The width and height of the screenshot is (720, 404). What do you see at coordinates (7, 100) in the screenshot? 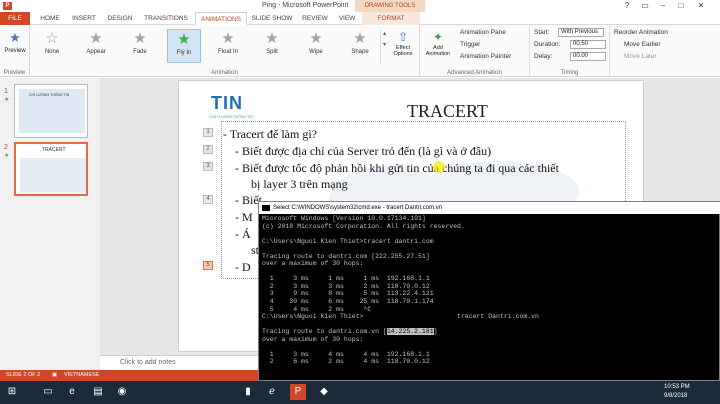
I see `thumb-1-anim-marker: ★` at bounding box center [7, 100].